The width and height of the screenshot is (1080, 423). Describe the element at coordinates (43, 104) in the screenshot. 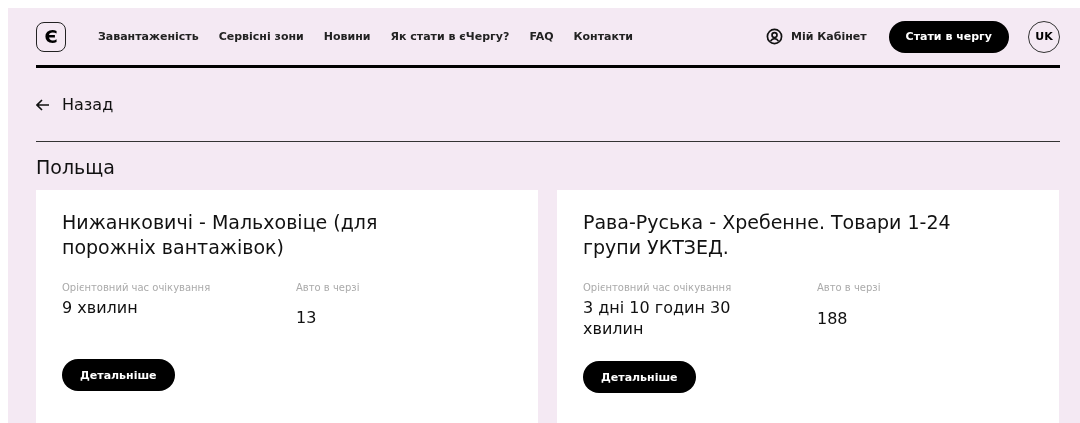

I see `arrow-left-icon` at that location.